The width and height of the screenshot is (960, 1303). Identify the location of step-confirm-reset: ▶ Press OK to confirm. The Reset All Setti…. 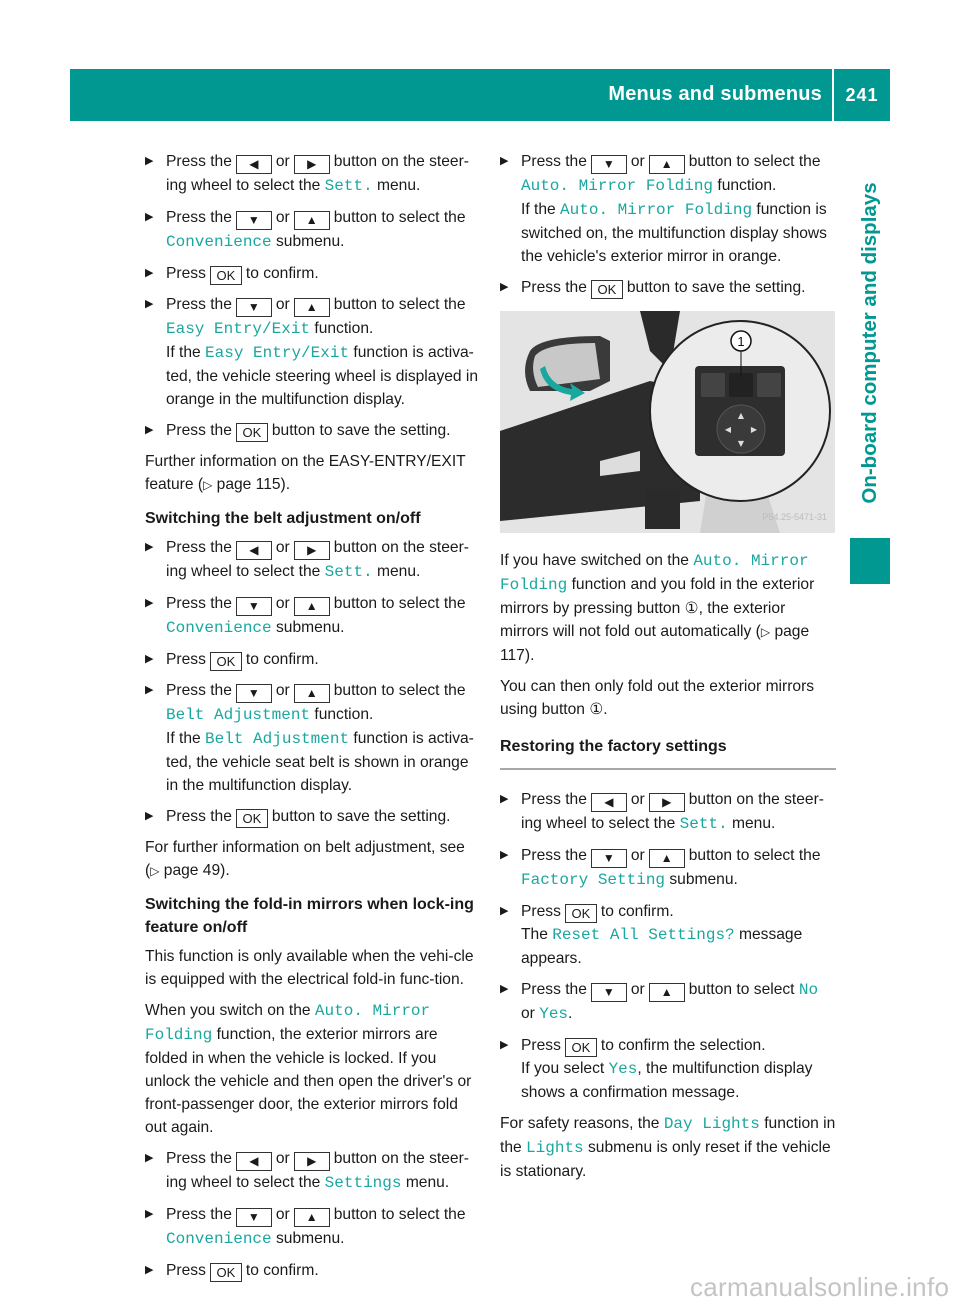
(668, 935).